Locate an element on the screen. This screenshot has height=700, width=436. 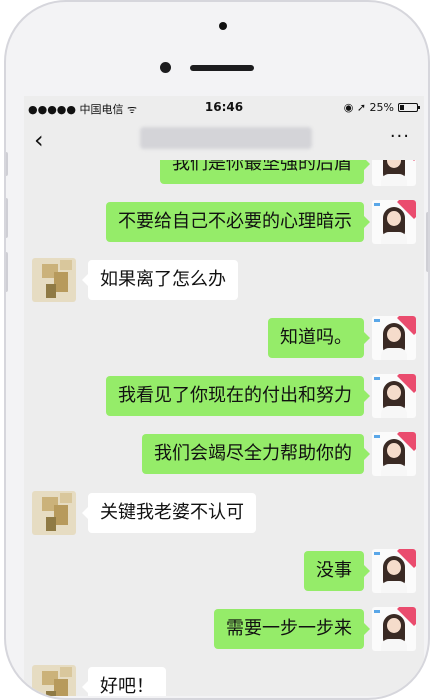
sent-message-bubble: 我们是你最坚强的后盾 is located at coordinates (265, 172).